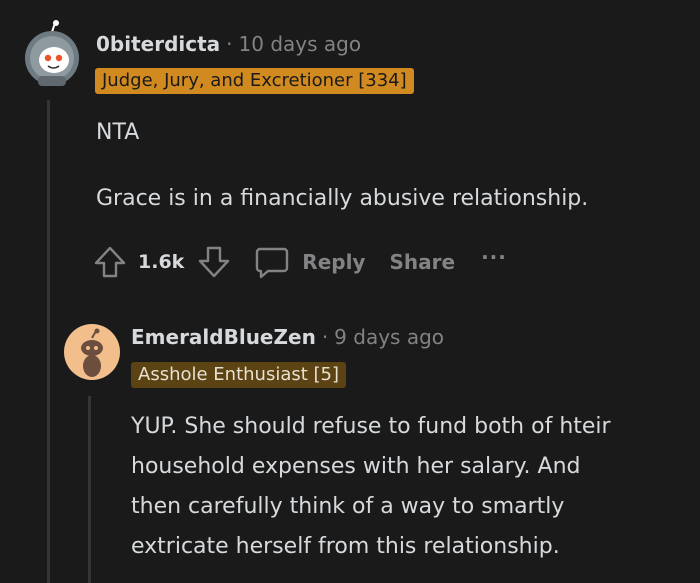 Image resolution: width=700 pixels, height=583 pixels. Describe the element at coordinates (89, 489) in the screenshot. I see `thread-collapse-line-reply` at that location.